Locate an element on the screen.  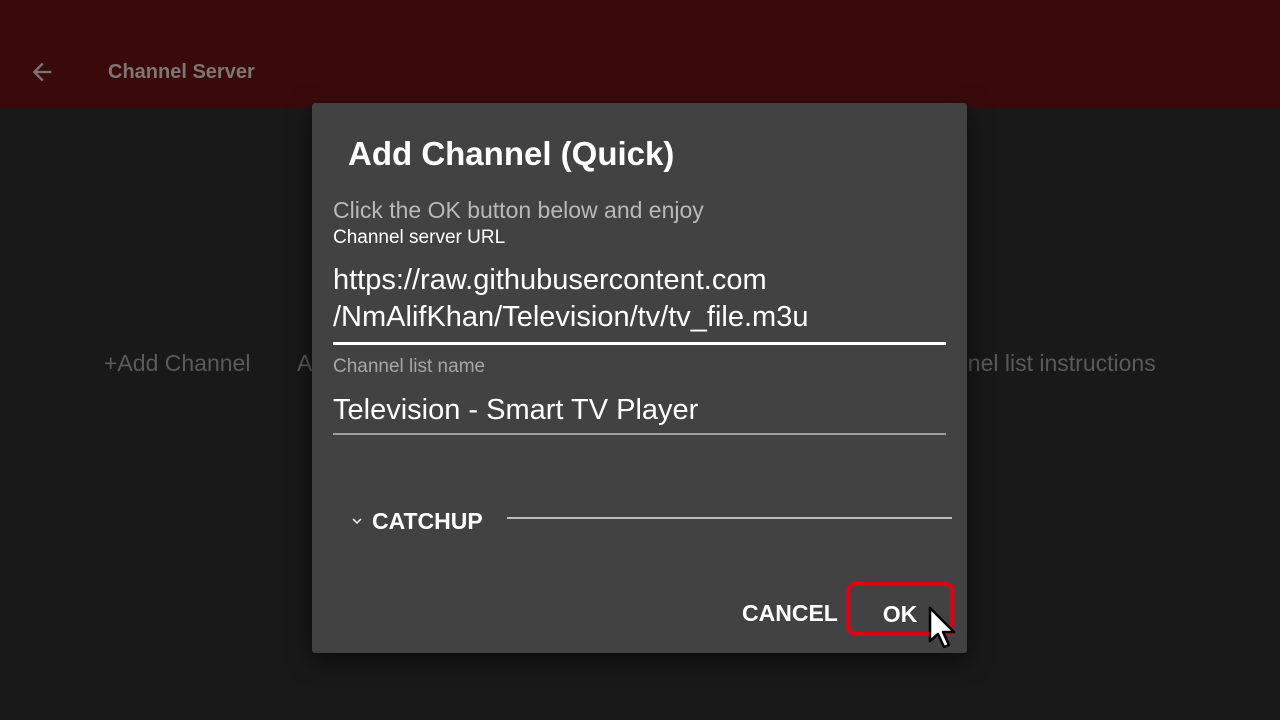
page-title: Channel Server is located at coordinates (181, 72).